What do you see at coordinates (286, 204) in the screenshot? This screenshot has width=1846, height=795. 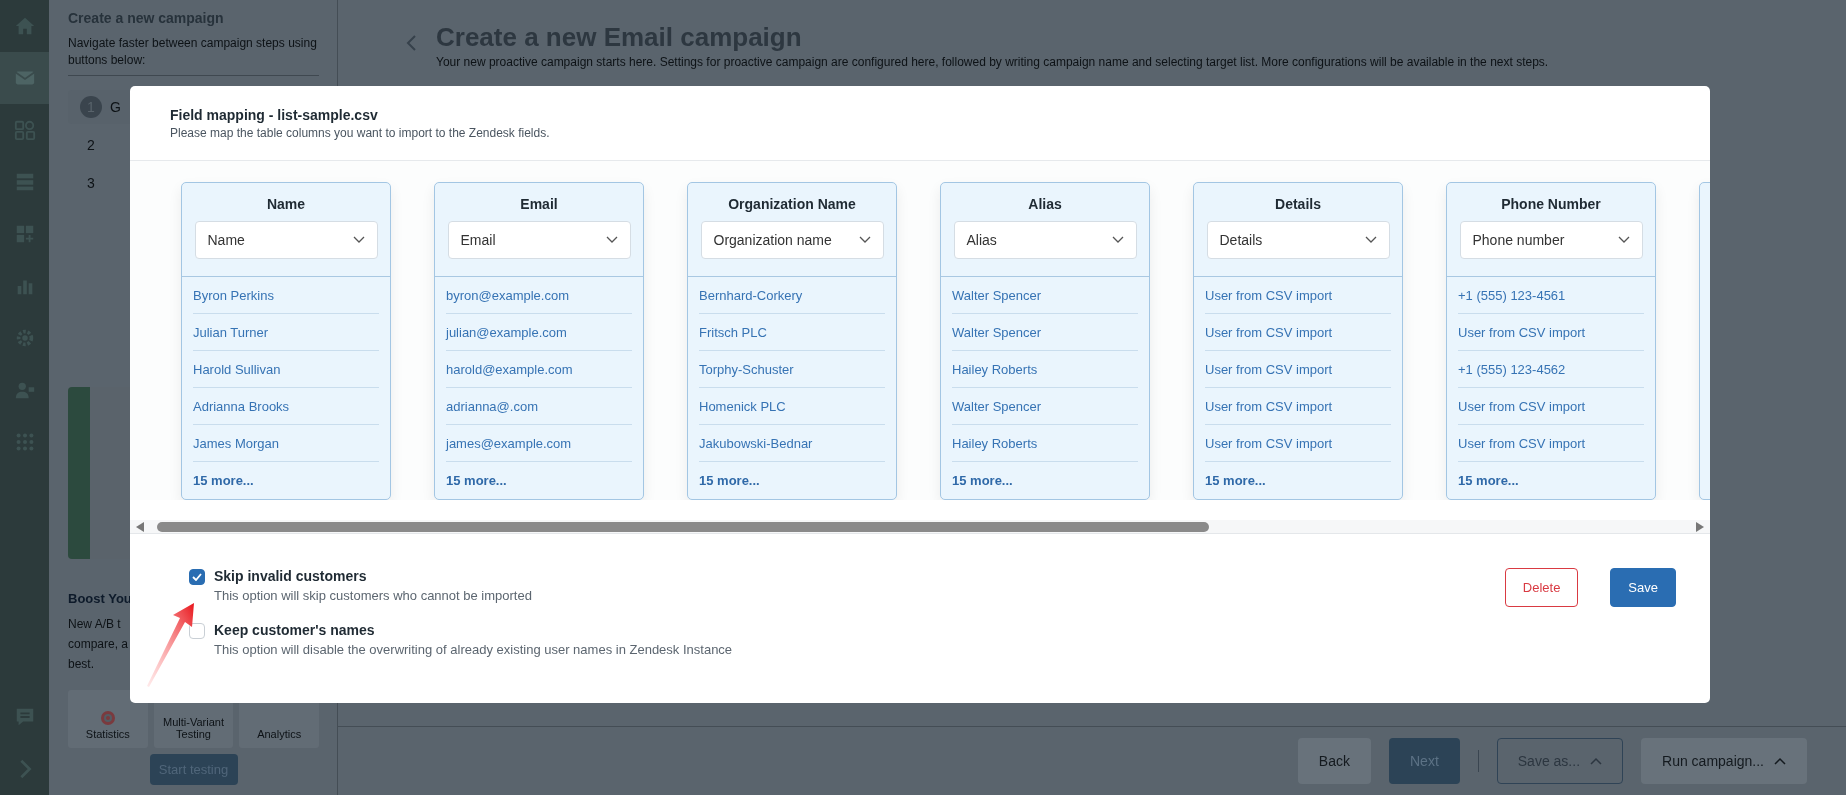 I see `column-header: Name` at bounding box center [286, 204].